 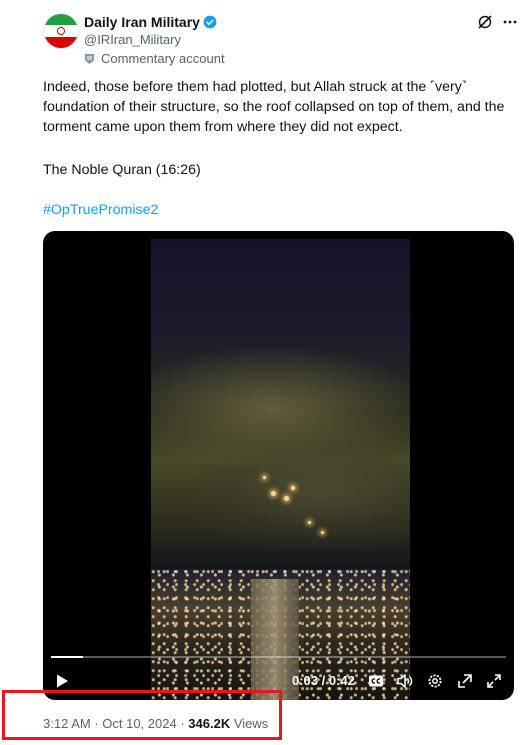 What do you see at coordinates (305, 680) in the screenshot?
I see `video-current-time: 0:03` at bounding box center [305, 680].